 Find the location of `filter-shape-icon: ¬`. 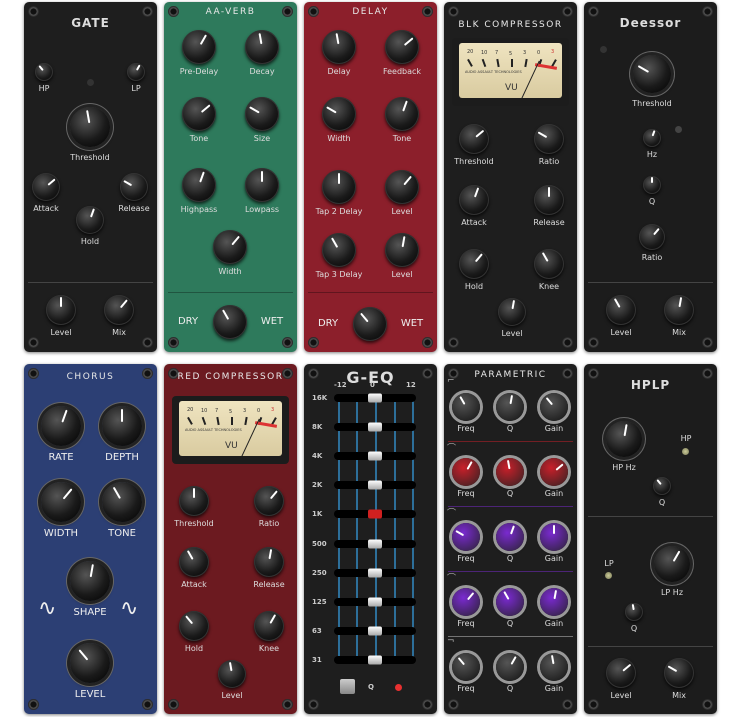

filter-shape-icon: ¬ is located at coordinates (451, 641).